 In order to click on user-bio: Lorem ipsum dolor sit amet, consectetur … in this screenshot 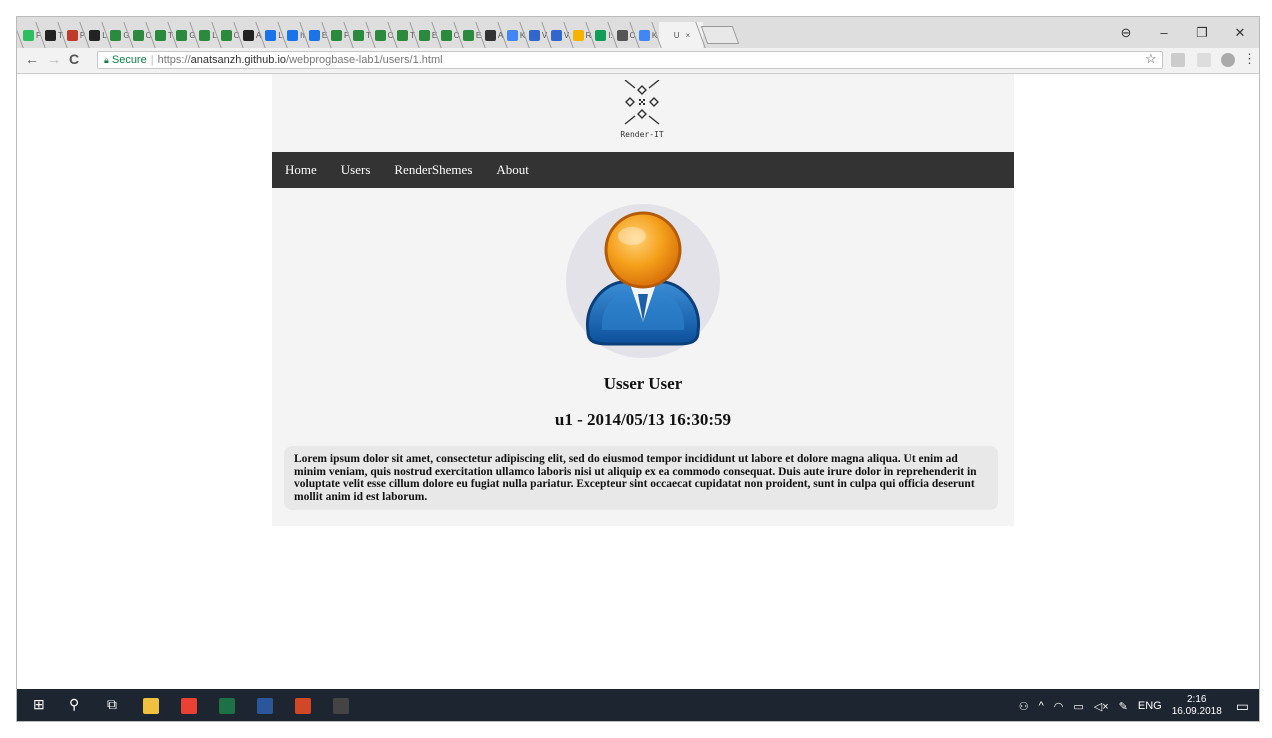, I will do `click(641, 478)`.